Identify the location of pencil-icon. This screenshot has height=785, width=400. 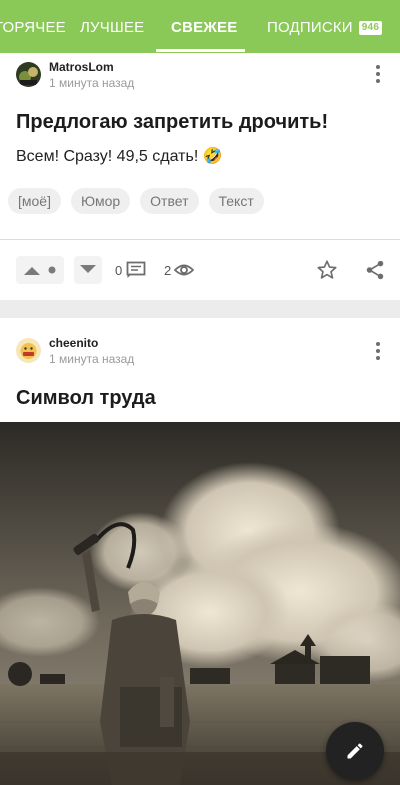
(355, 751).